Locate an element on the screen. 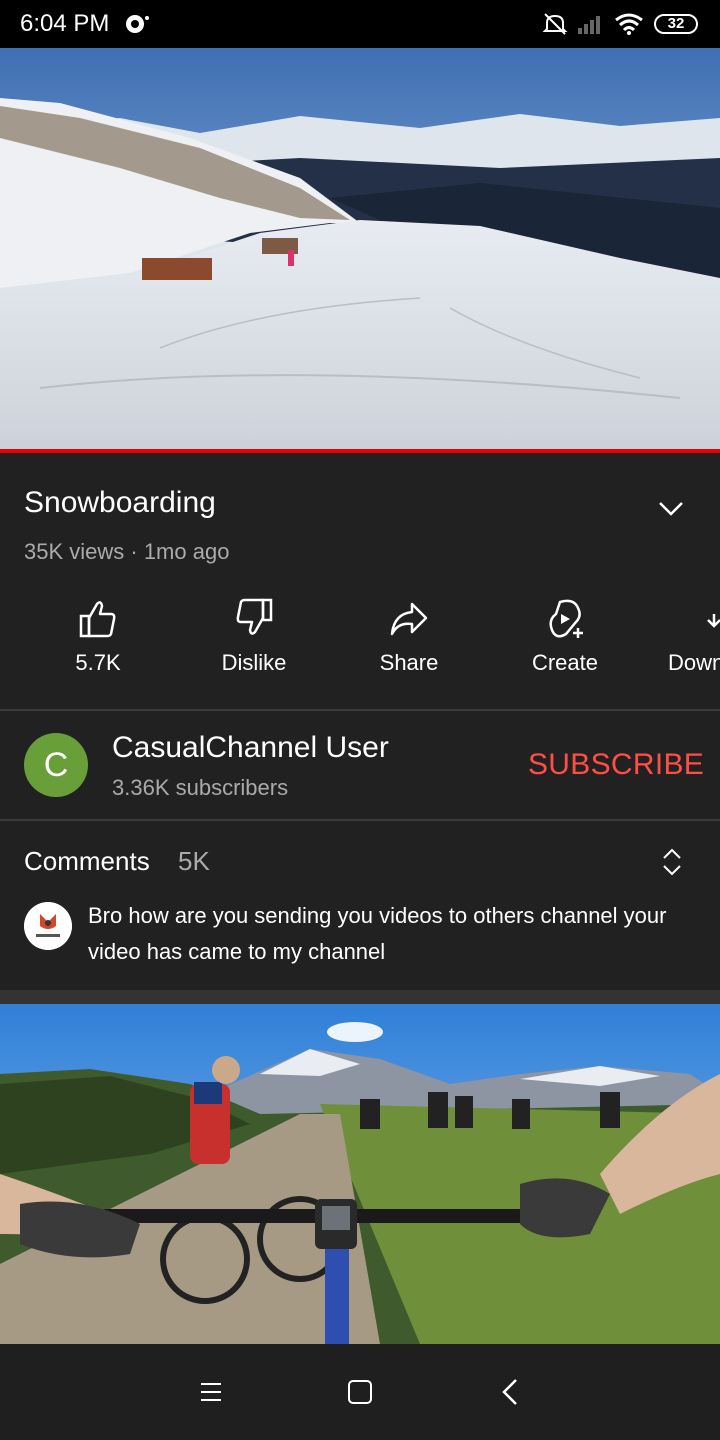 The width and height of the screenshot is (720, 1440). mute-icon is located at coordinates (555, 24).